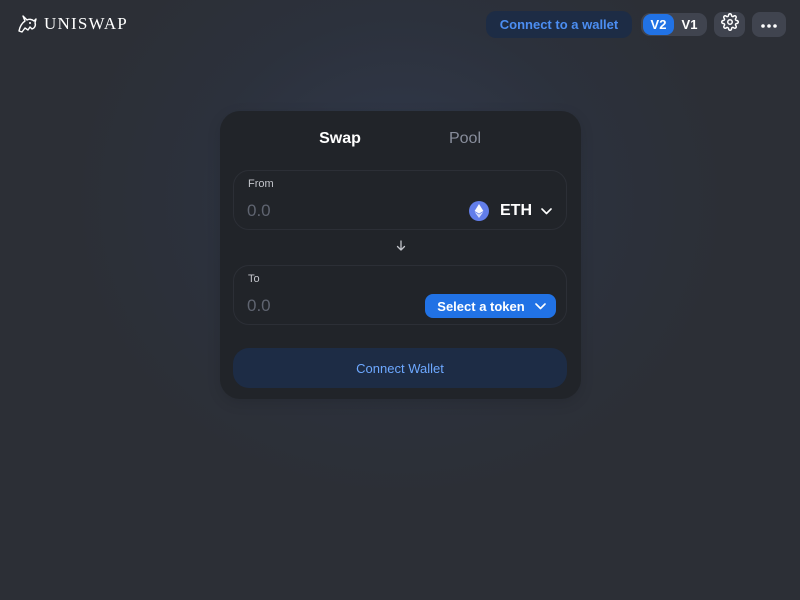  What do you see at coordinates (516, 210) in the screenshot?
I see `from-token-symbol: ETH` at bounding box center [516, 210].